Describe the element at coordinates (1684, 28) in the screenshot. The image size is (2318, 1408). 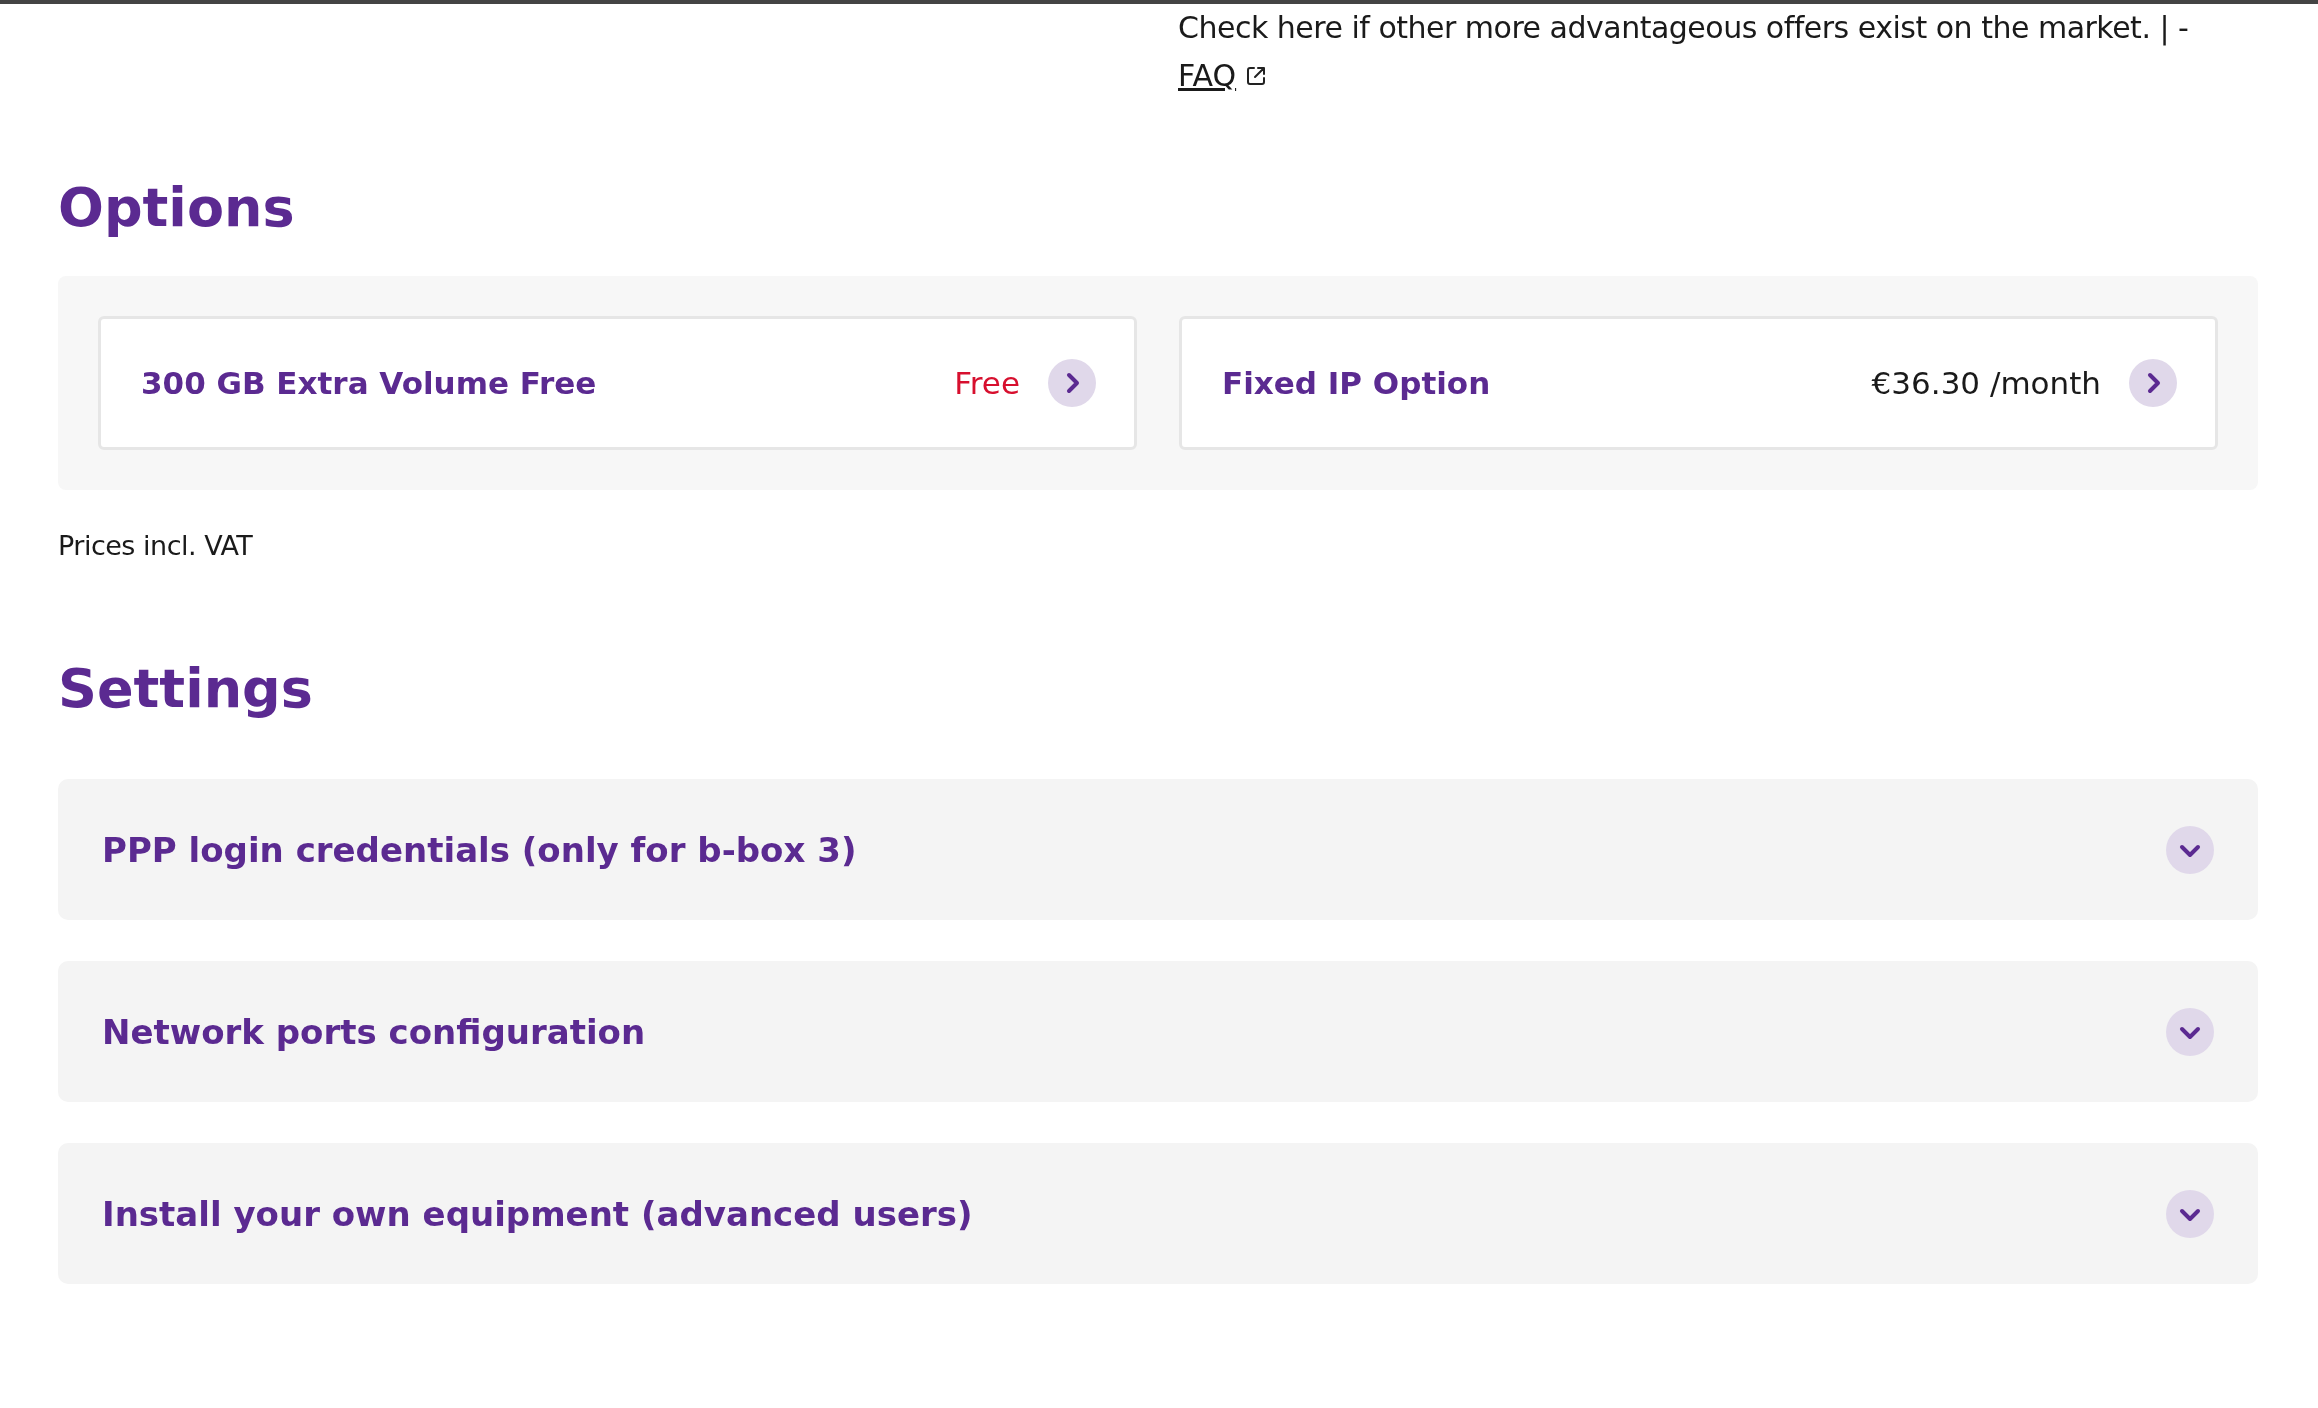
I see `offers-note: Check here if other more advantageous offers exist on the market. | -` at that location.